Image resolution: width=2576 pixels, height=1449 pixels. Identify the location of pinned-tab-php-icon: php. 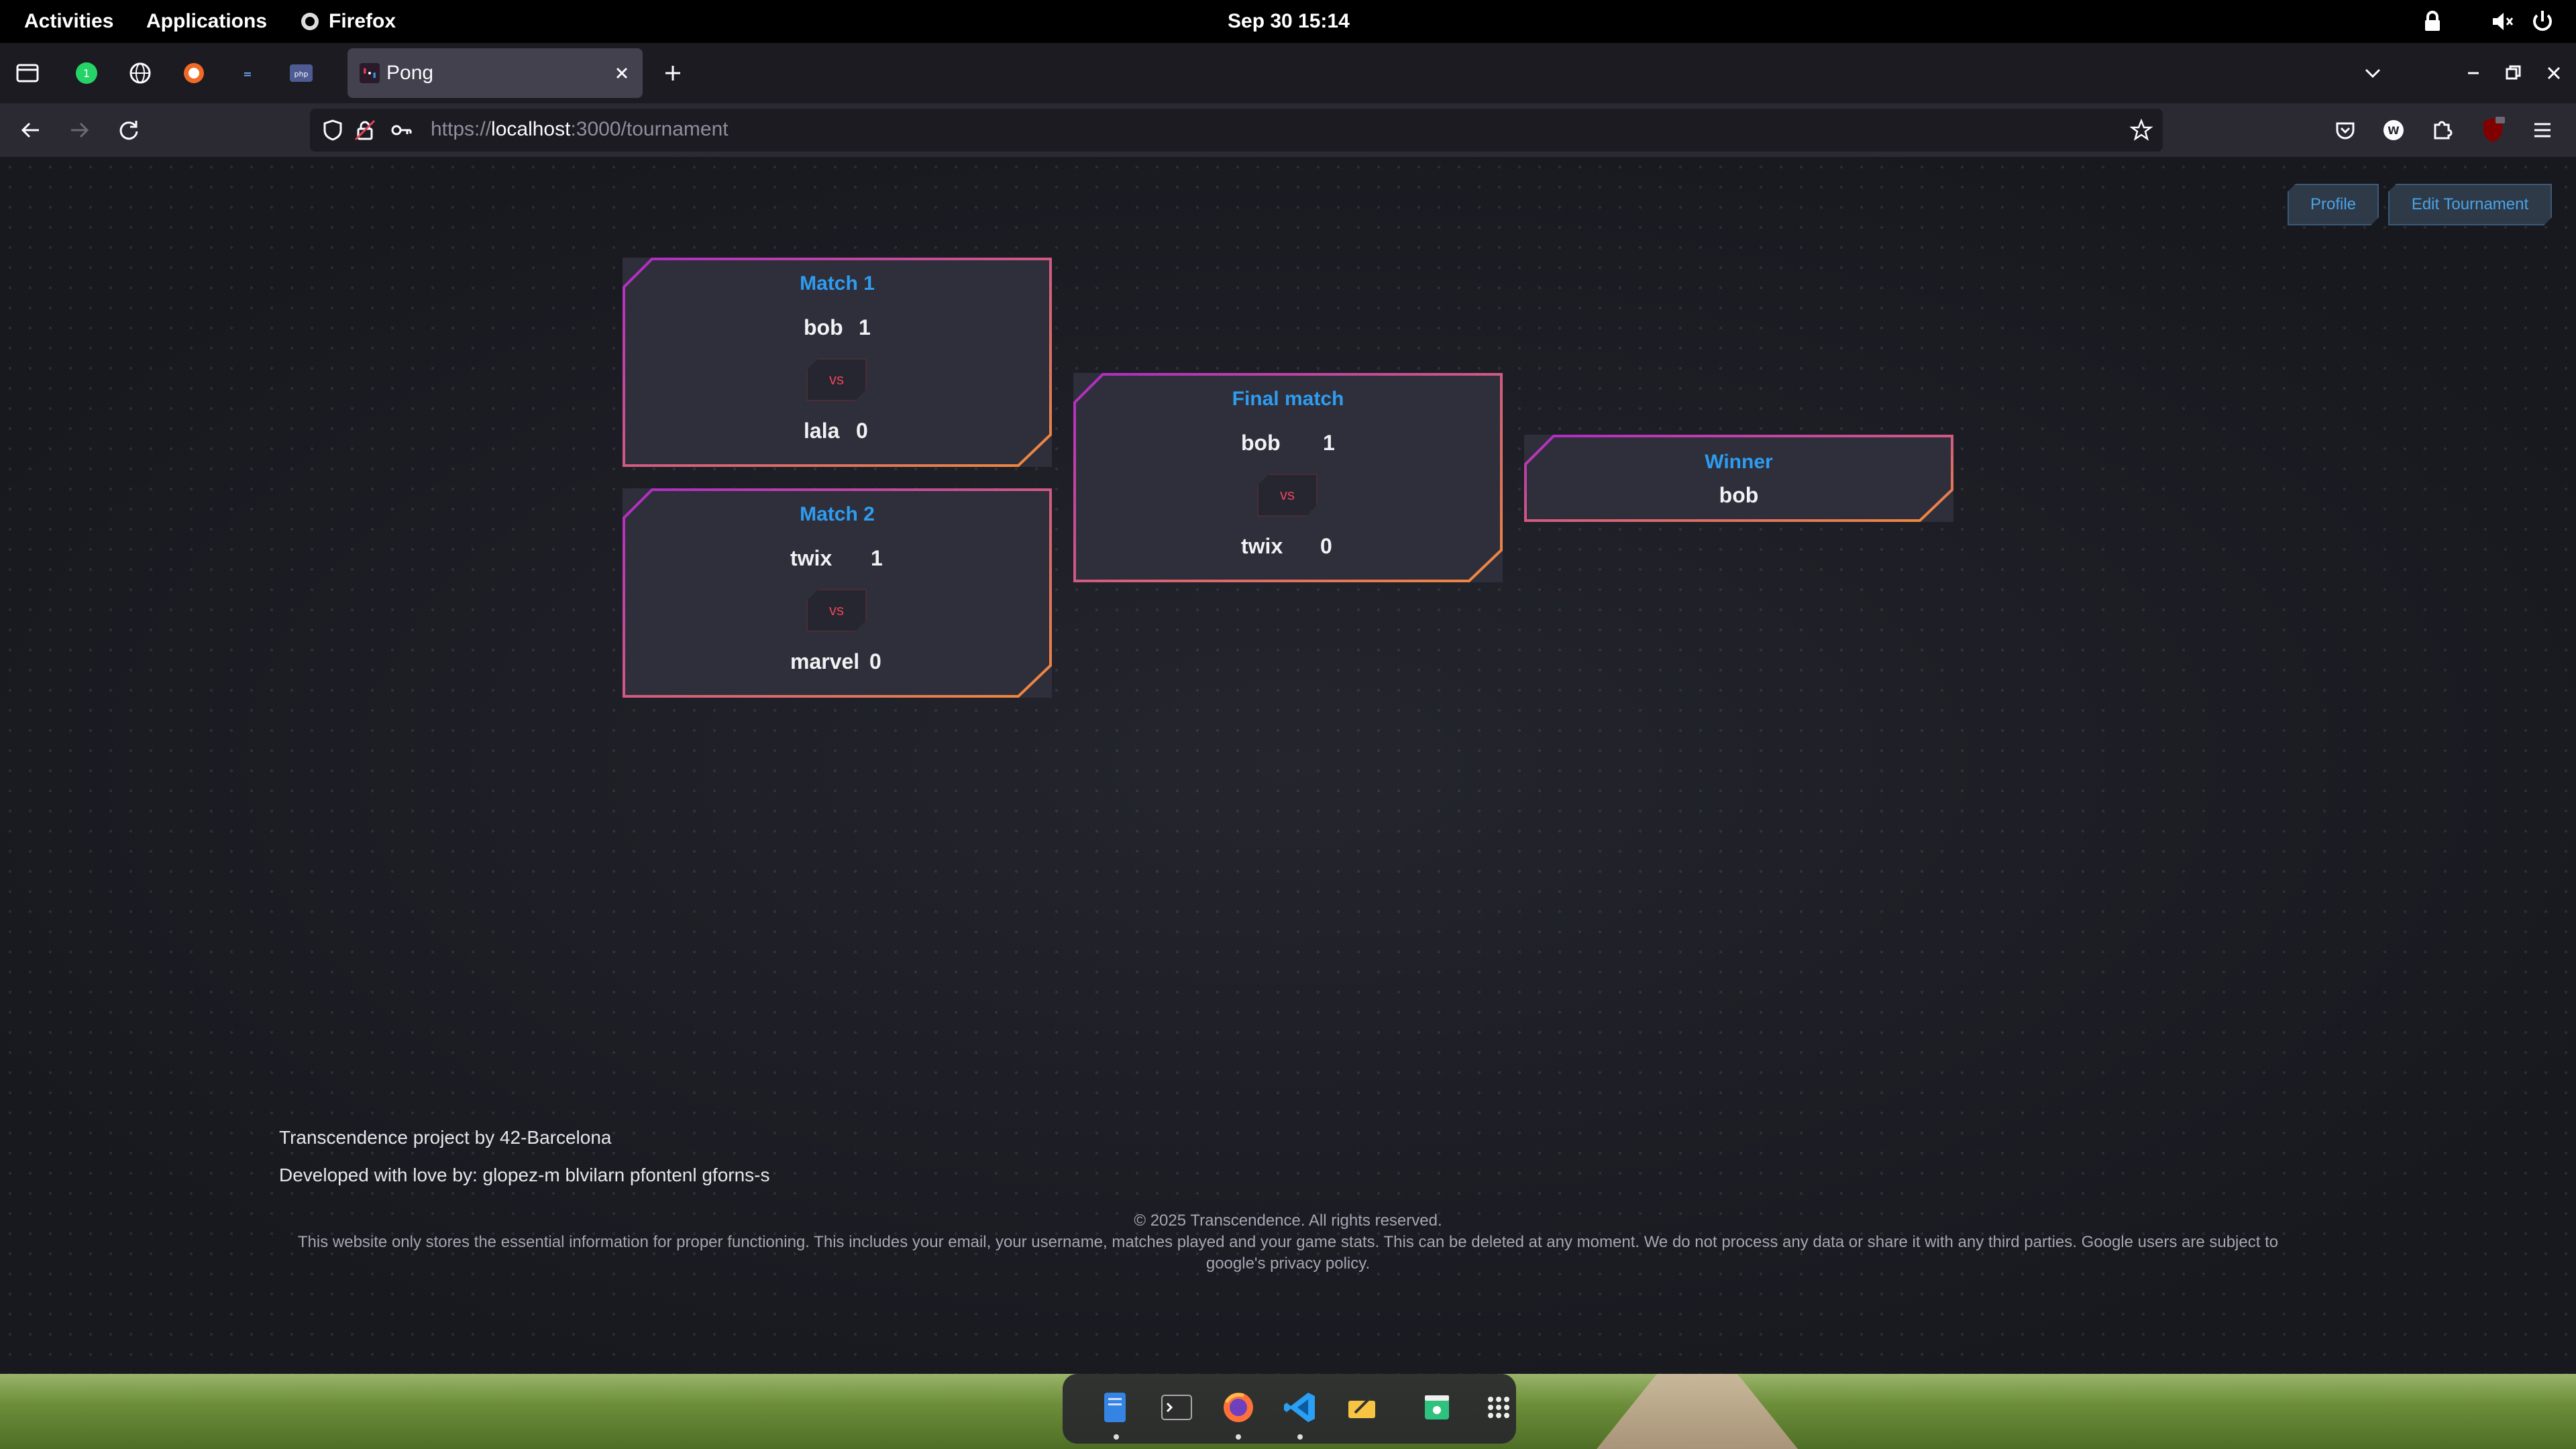
(301, 73).